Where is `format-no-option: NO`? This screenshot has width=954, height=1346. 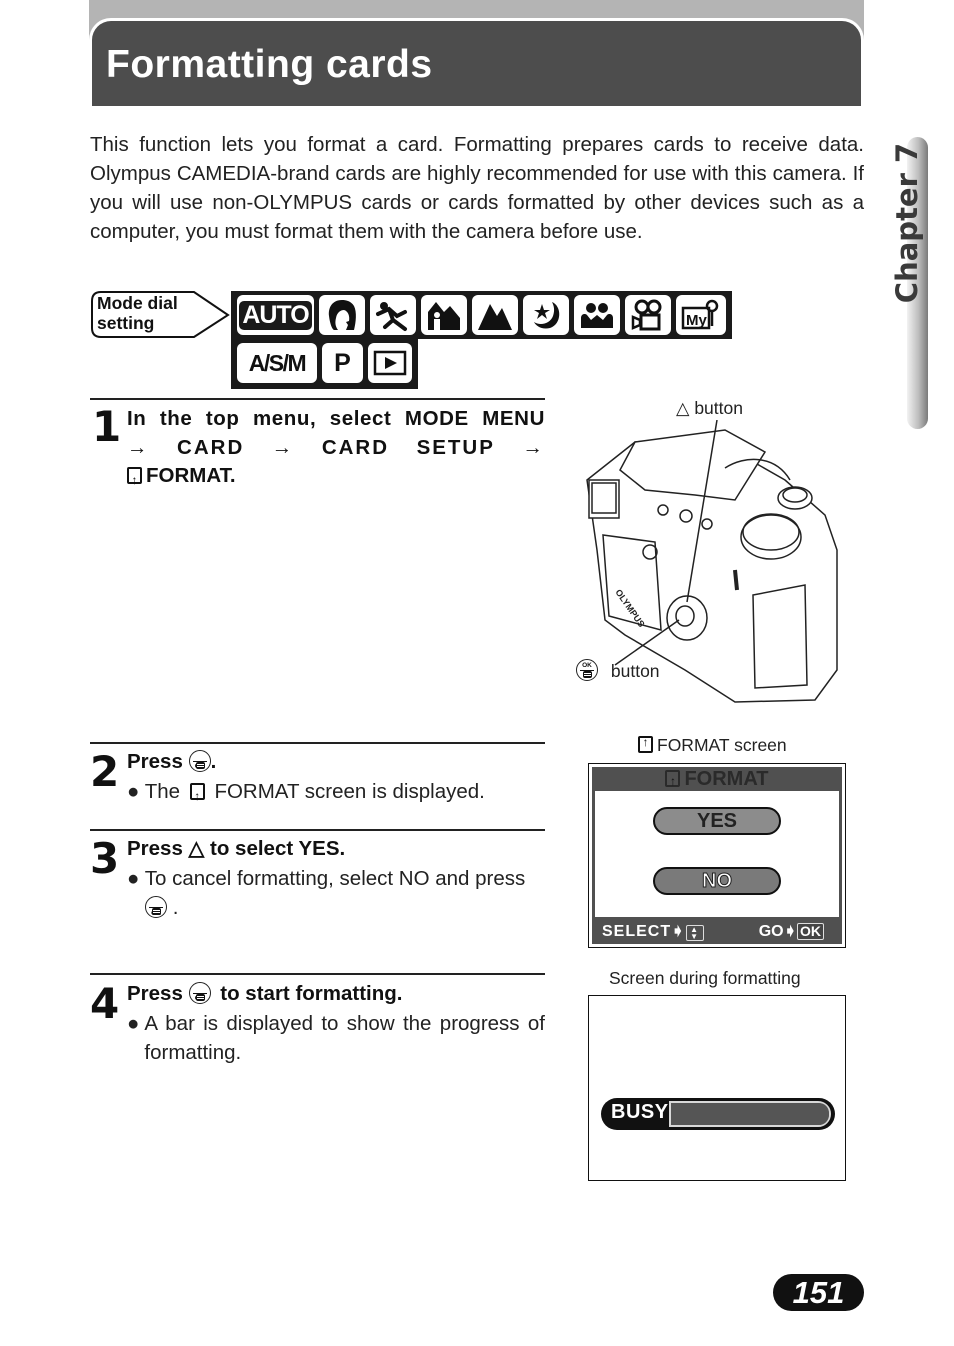
format-no-option: NO is located at coordinates (717, 881).